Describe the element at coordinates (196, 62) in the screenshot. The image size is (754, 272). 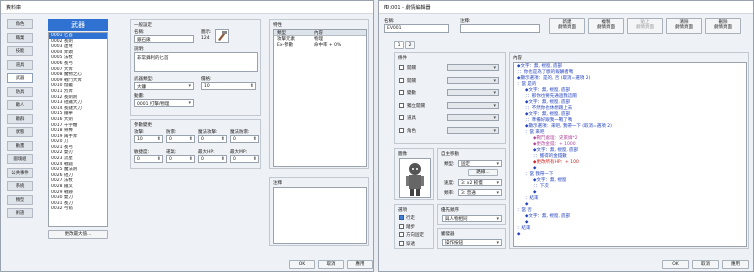
I see `description-field: 非常鋒利的匕首` at that location.